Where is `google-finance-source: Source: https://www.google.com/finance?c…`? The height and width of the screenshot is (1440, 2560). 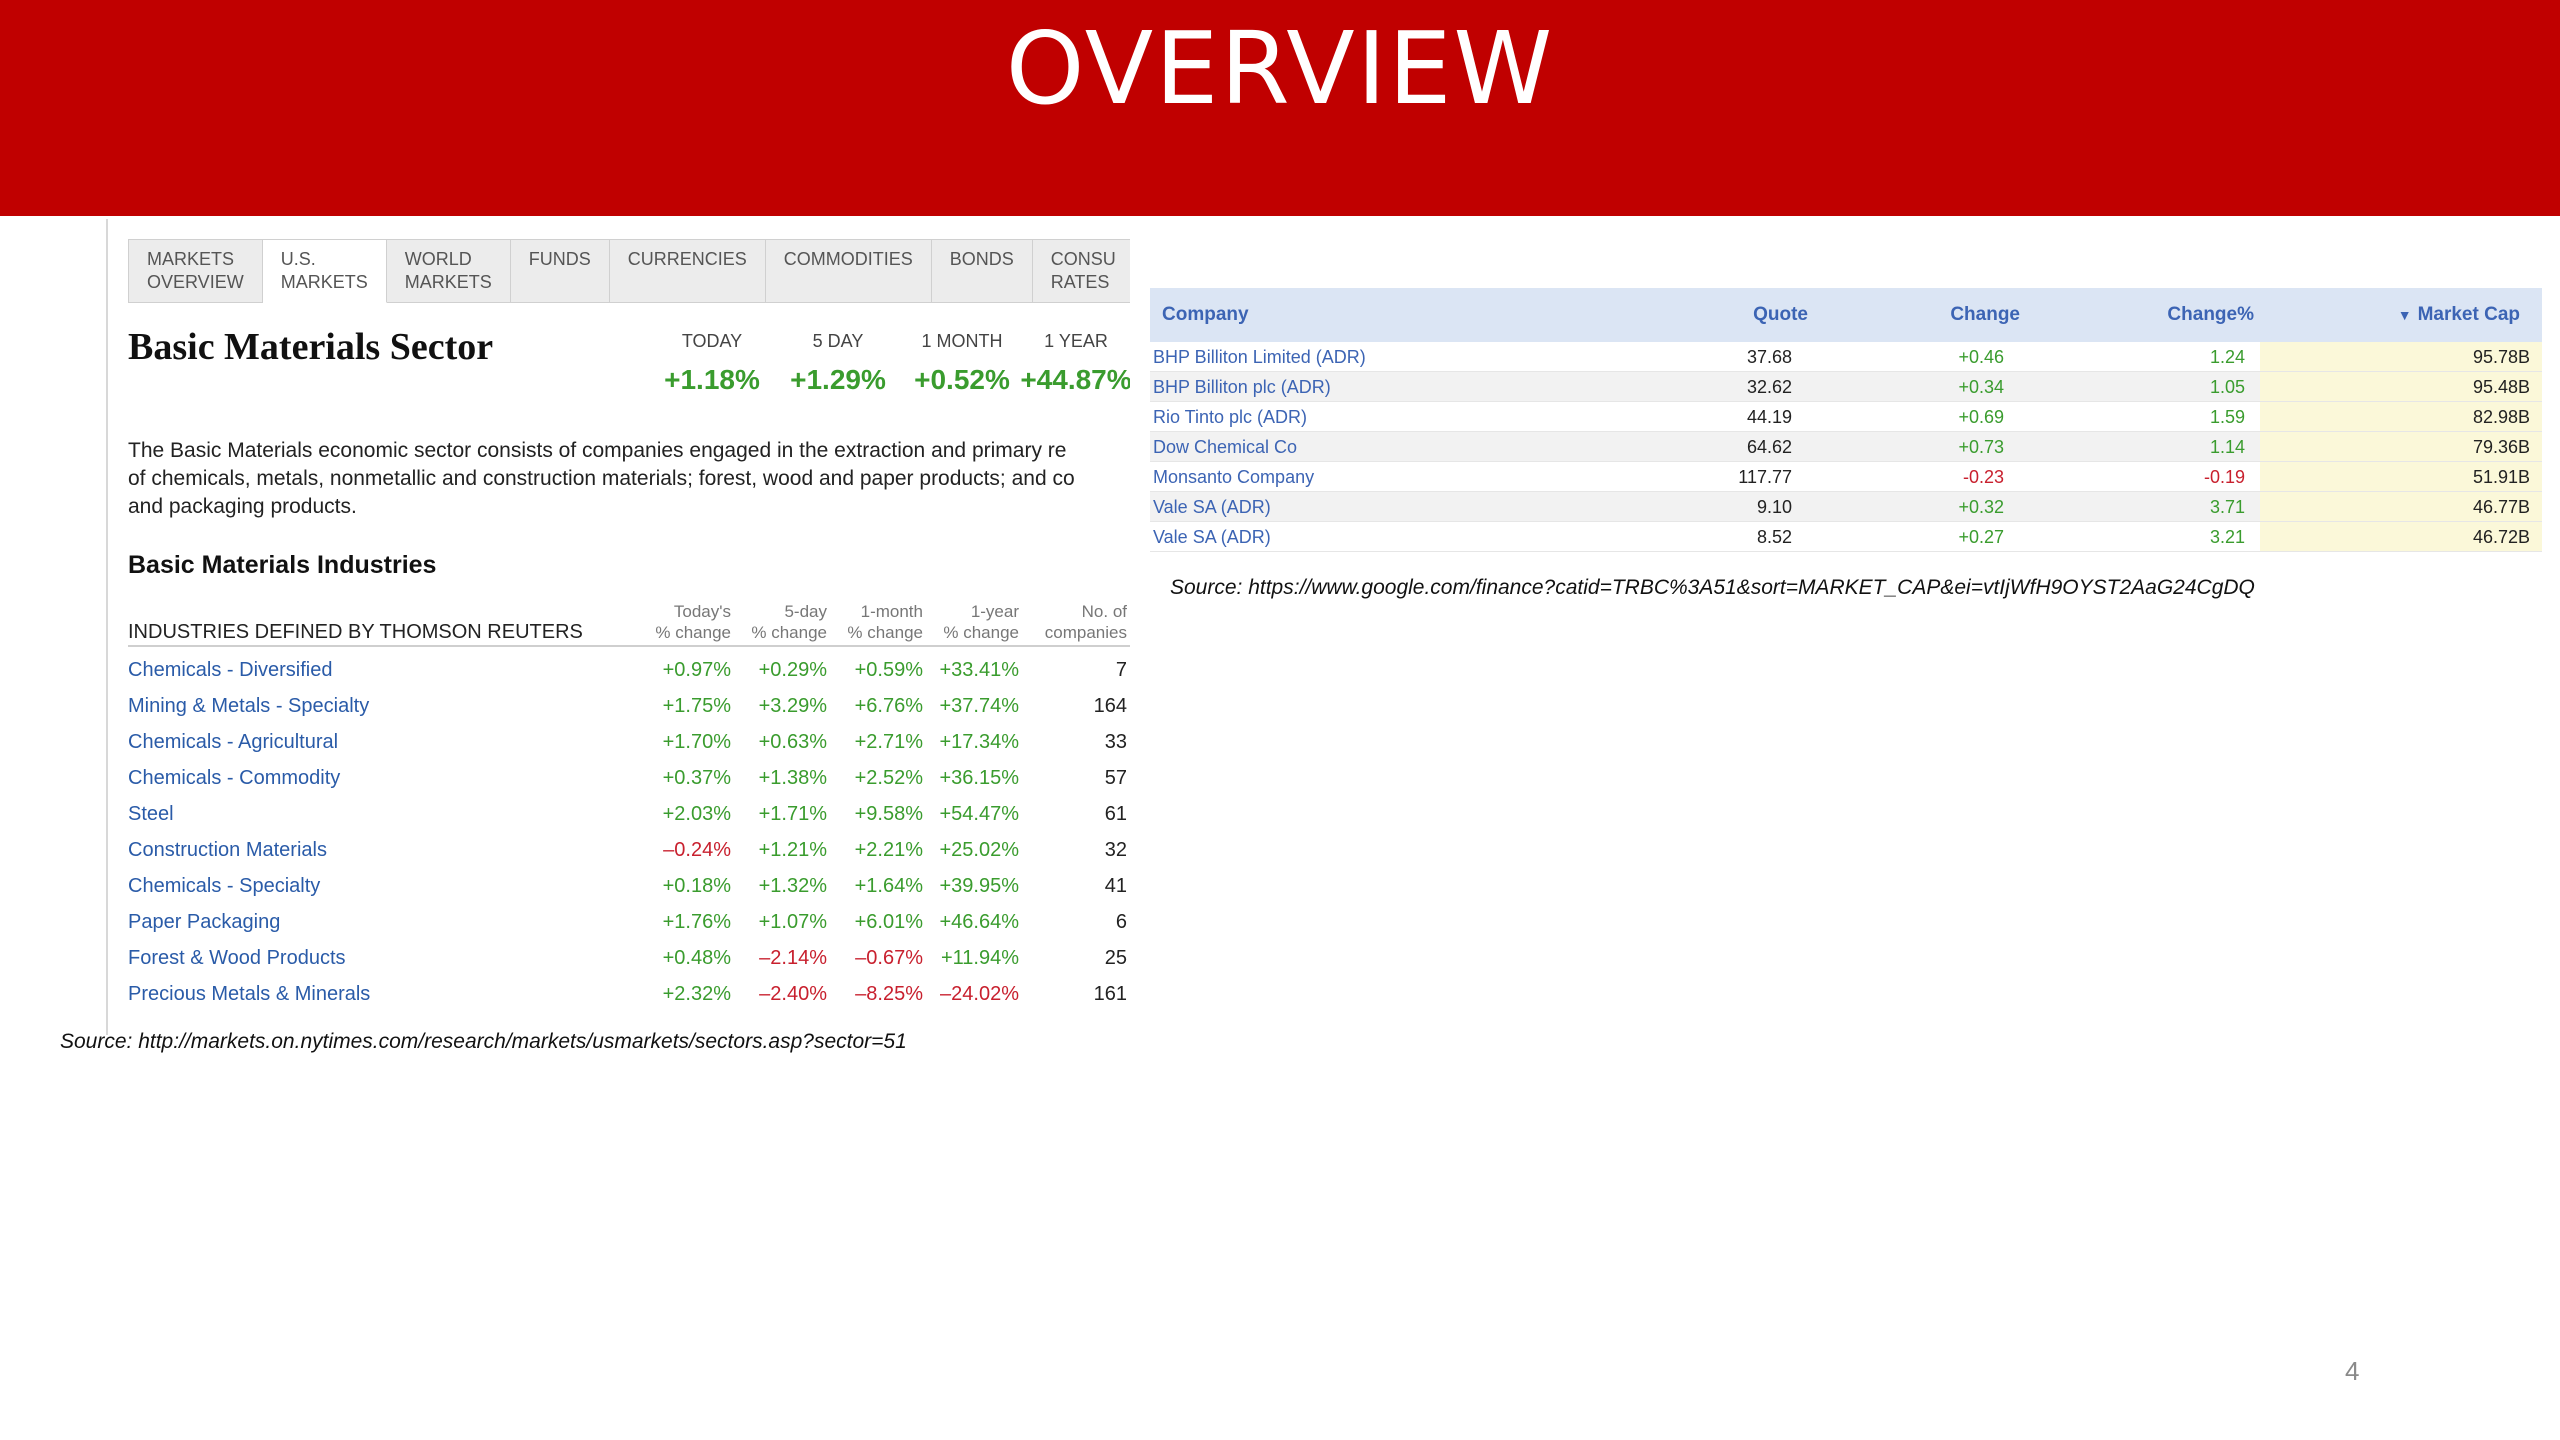
google-finance-source: Source: https://www.google.com/finance?c… is located at coordinates (1712, 587).